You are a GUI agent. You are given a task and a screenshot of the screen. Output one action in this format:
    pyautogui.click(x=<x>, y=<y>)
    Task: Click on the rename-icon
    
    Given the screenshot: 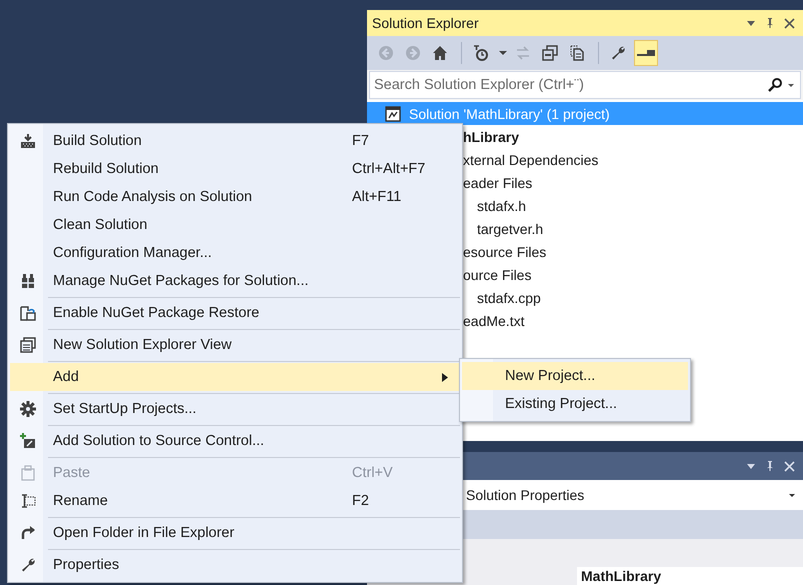 What is the action you would take?
    pyautogui.click(x=28, y=501)
    